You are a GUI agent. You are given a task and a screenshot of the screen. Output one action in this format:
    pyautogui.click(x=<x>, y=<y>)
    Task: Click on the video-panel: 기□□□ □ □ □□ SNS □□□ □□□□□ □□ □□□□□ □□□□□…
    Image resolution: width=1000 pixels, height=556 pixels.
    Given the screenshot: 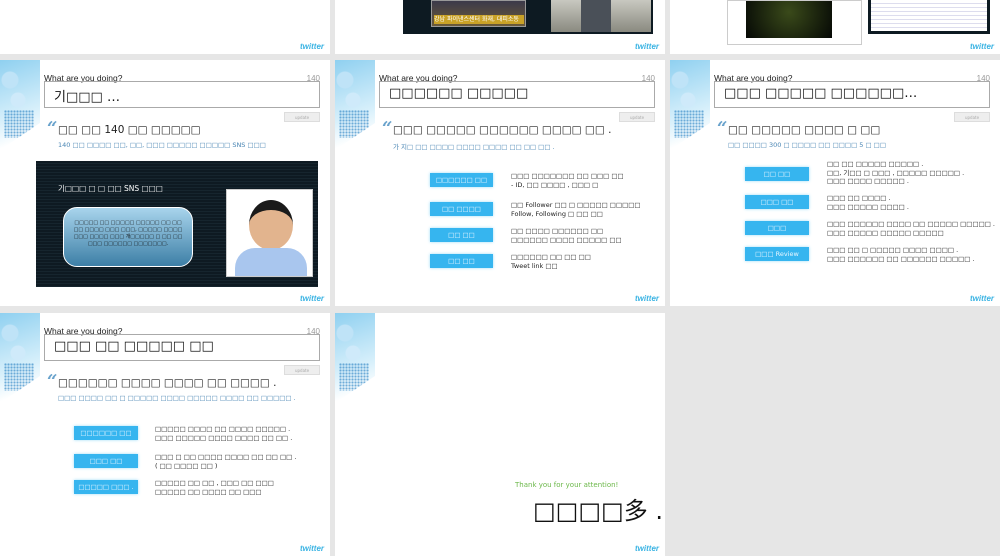 What is the action you would take?
    pyautogui.click(x=177, y=224)
    